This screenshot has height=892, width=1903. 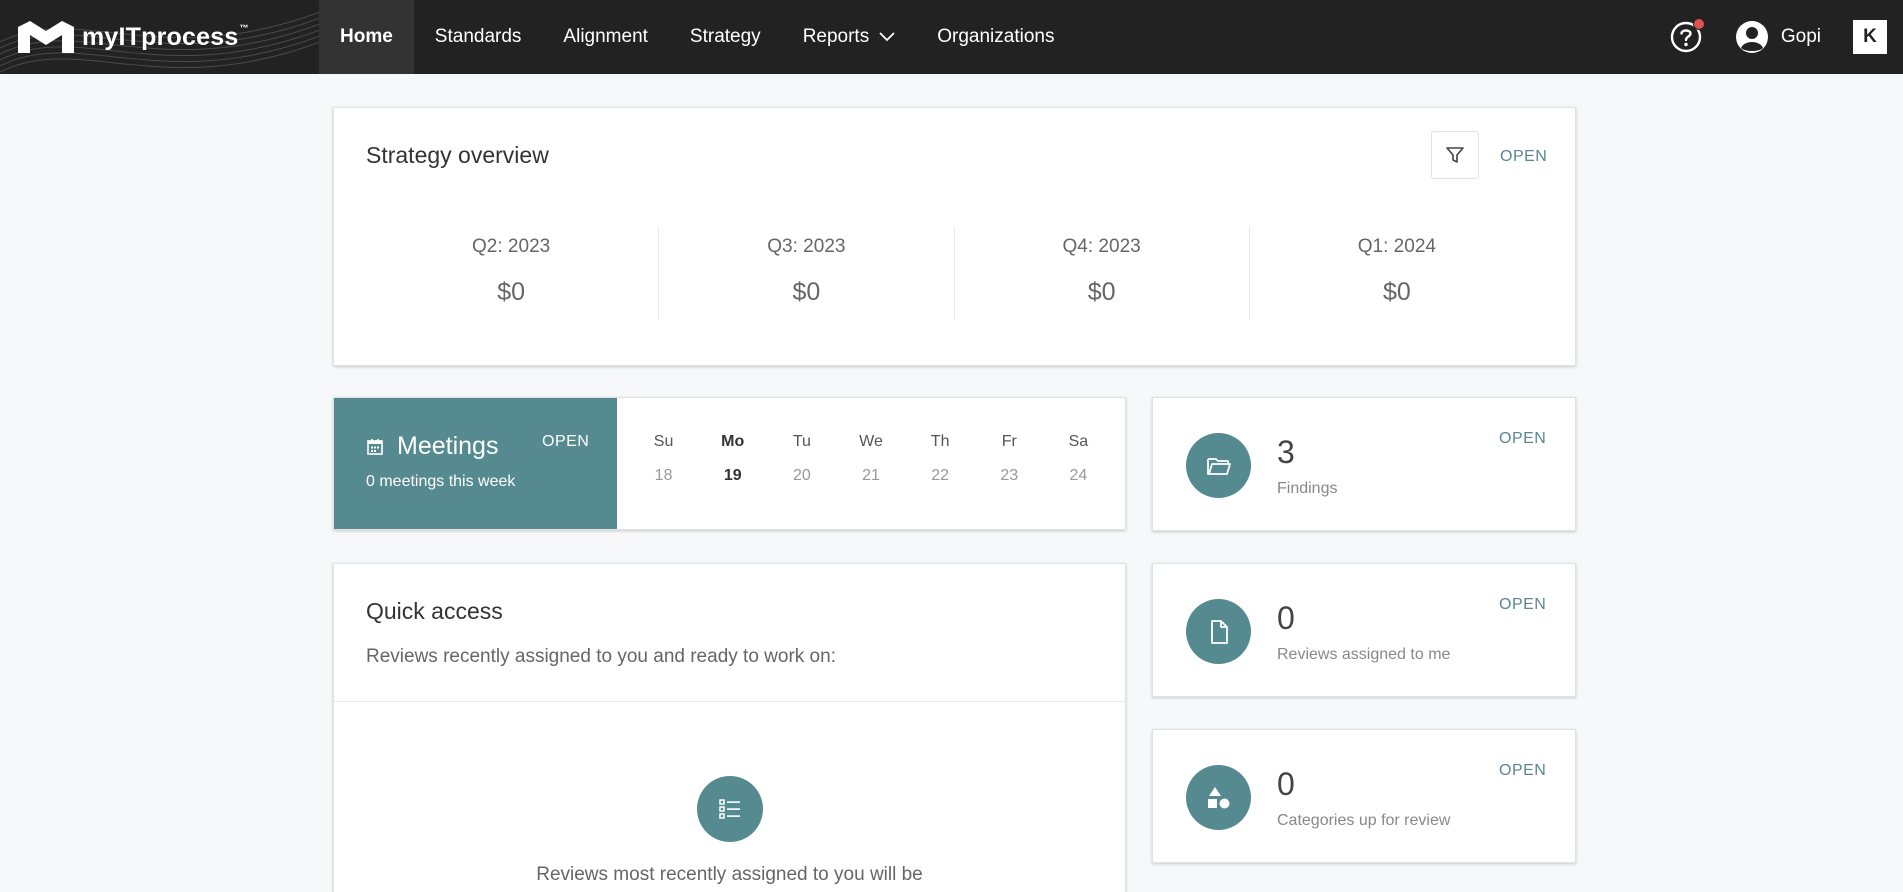 What do you see at coordinates (1522, 439) in the screenshot?
I see `findings-open-link: OPEN` at bounding box center [1522, 439].